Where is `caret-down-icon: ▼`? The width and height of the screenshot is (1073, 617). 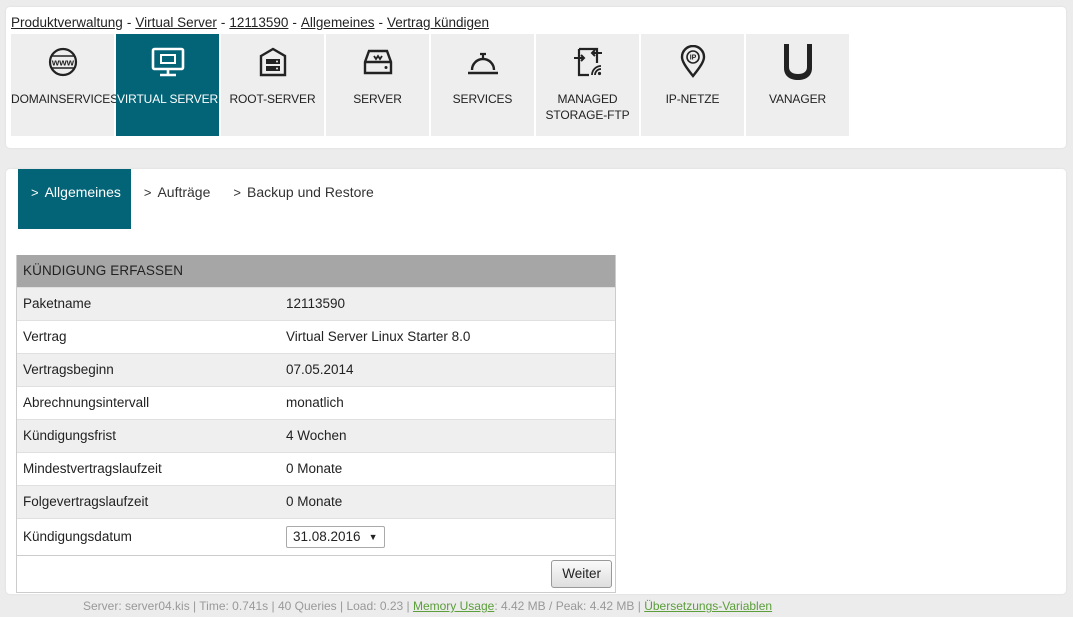 caret-down-icon: ▼ is located at coordinates (373, 537).